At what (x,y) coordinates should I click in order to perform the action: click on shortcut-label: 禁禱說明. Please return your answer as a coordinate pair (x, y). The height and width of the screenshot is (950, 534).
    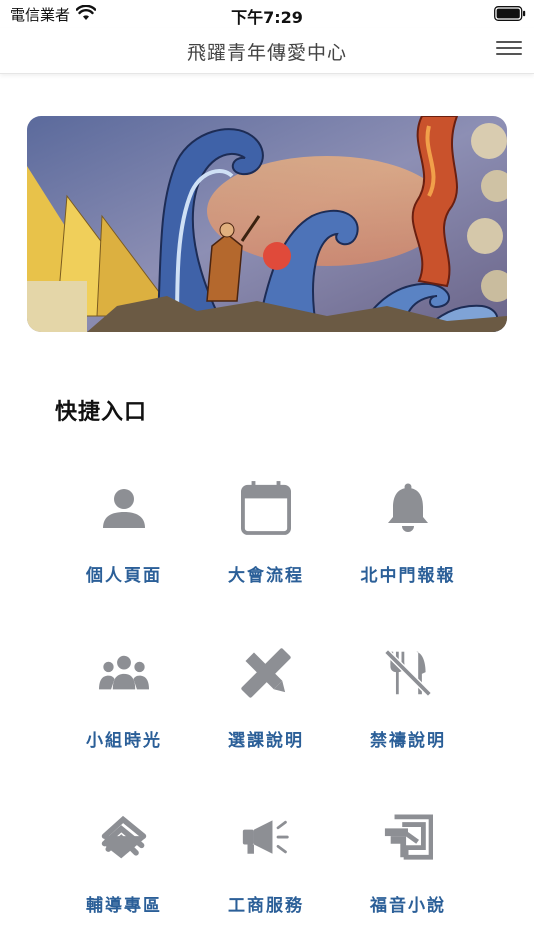
    Looking at the image, I should click on (408, 741).